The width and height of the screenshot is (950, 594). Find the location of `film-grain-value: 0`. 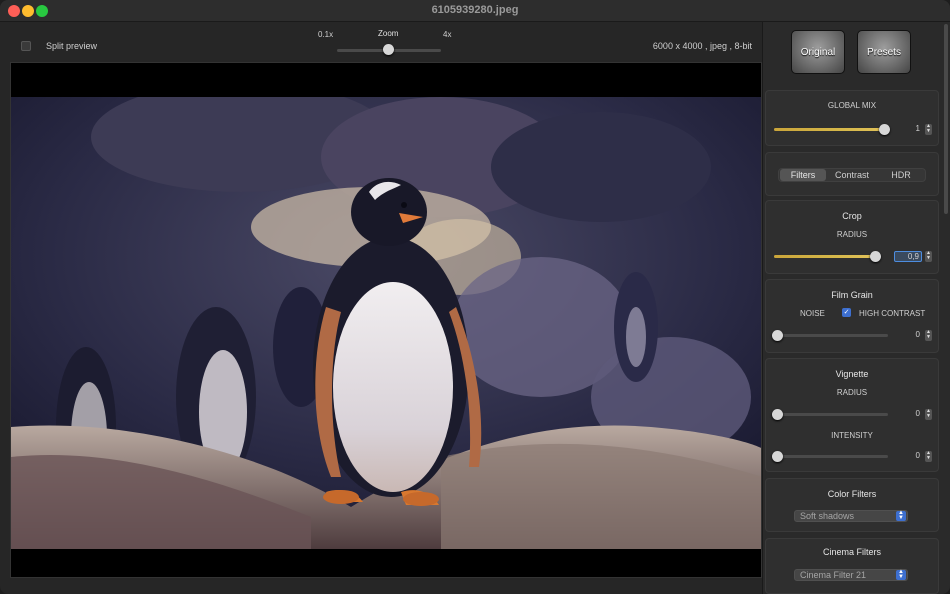

film-grain-value: 0 is located at coordinates (905, 335).